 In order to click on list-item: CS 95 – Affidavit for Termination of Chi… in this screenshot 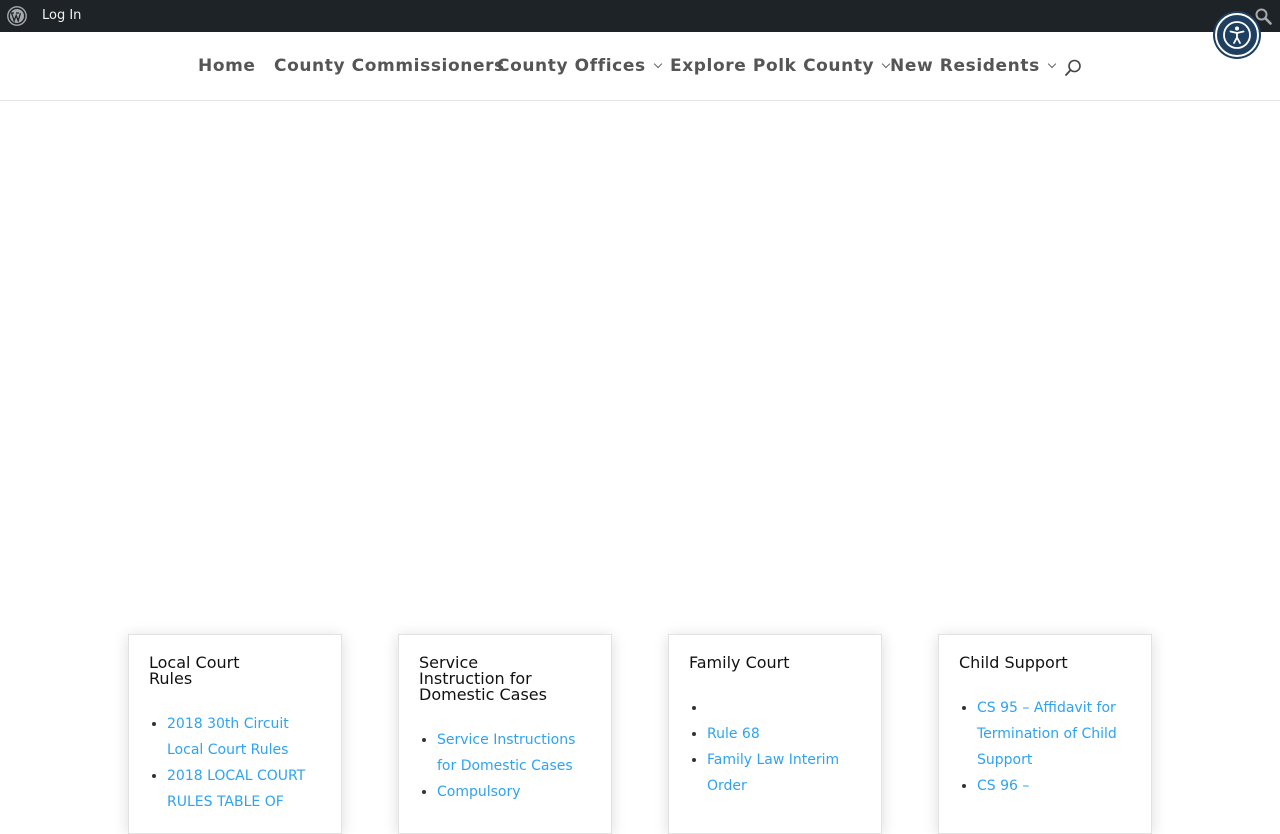, I will do `click(1054, 734)`.